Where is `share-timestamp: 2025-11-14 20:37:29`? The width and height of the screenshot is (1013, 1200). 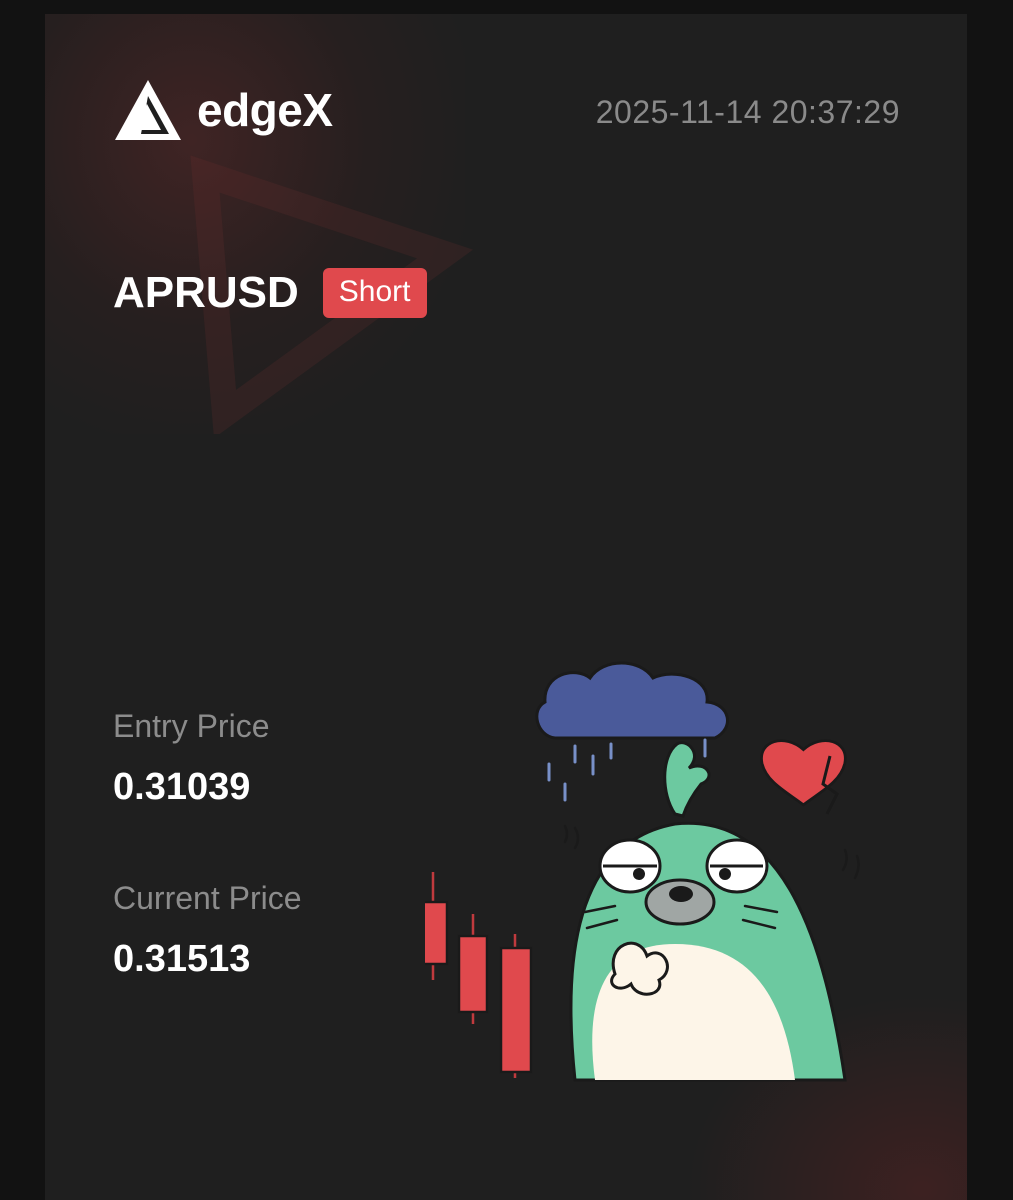 share-timestamp: 2025-11-14 20:37:29 is located at coordinates (747, 112).